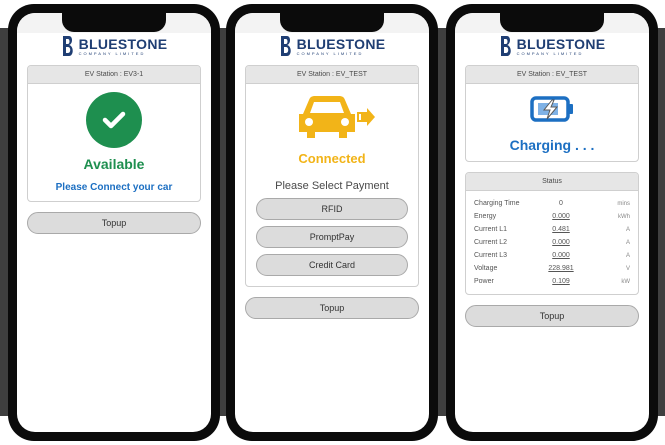 The height and width of the screenshot is (445, 665). What do you see at coordinates (624, 216) in the screenshot?
I see `status-unit: kWh` at bounding box center [624, 216].